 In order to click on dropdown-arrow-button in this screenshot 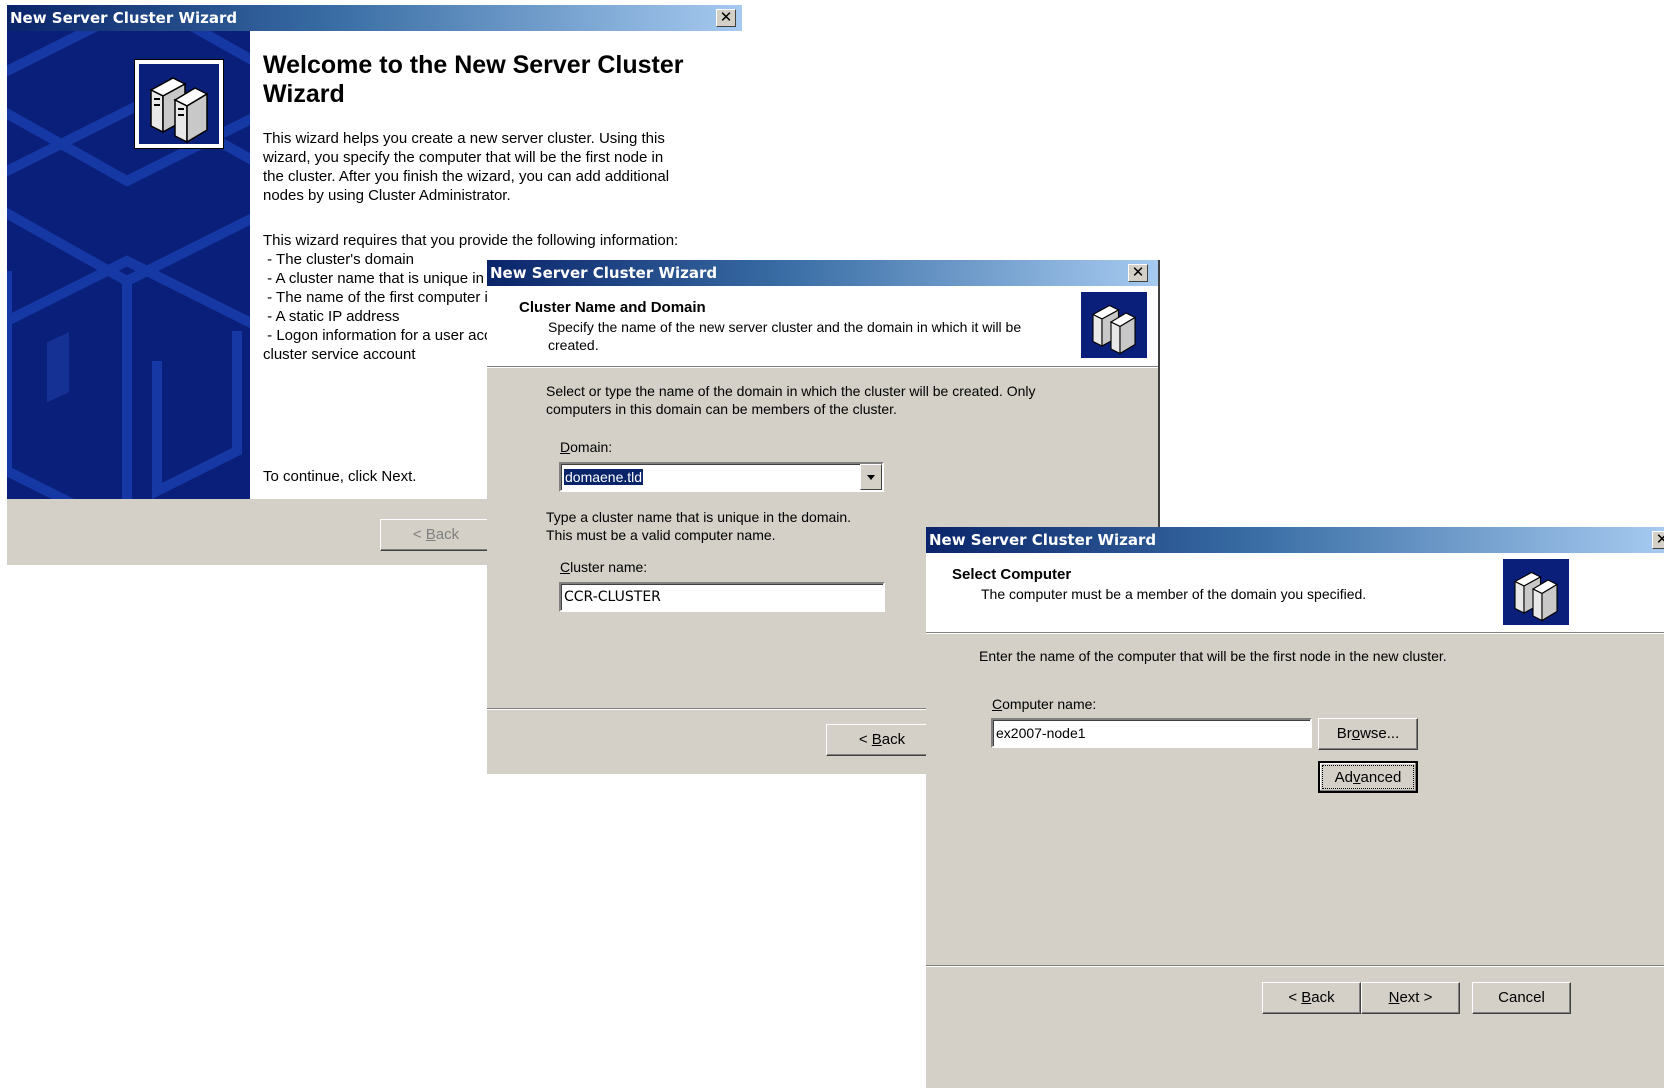, I will do `click(871, 477)`.